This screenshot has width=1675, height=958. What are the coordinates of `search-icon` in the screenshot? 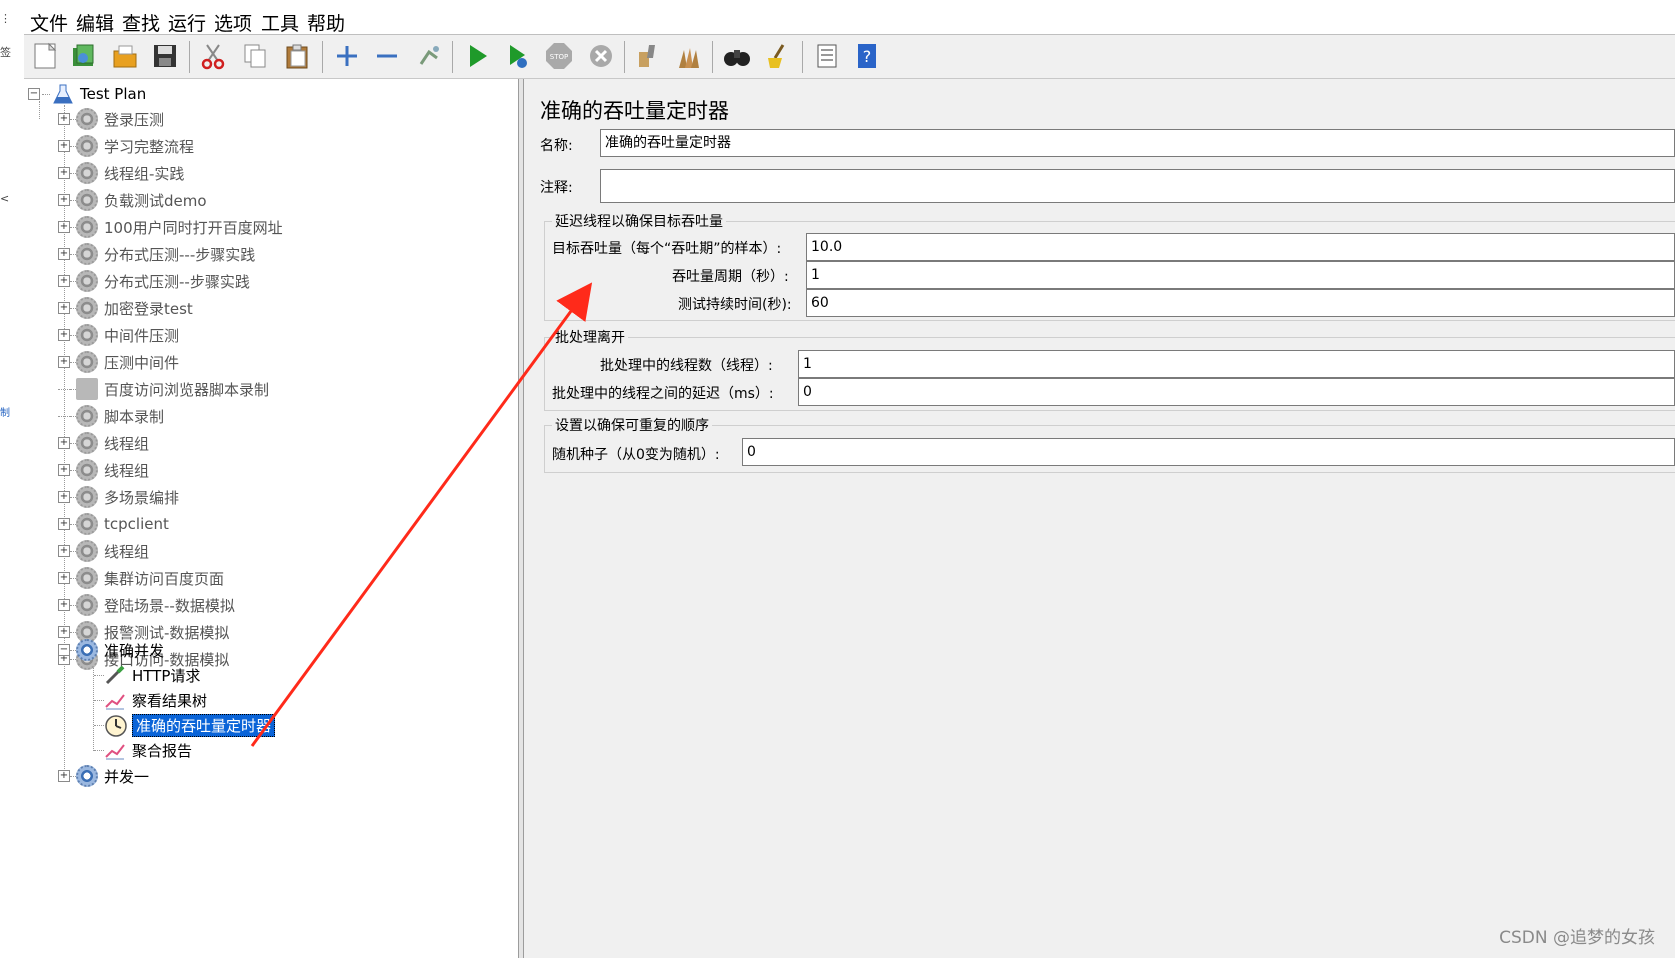 It's located at (737, 56).